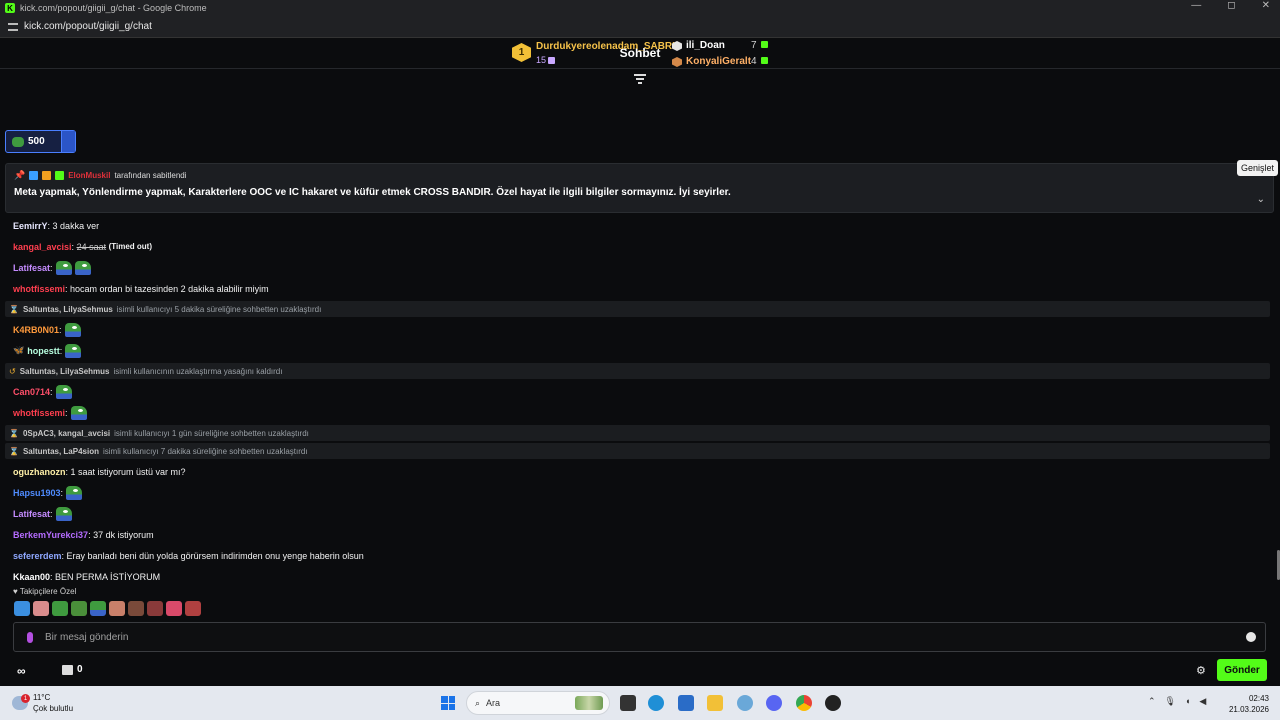 The height and width of the screenshot is (720, 1280). Describe the element at coordinates (42, 703) in the screenshot. I see `weather-widget: 1 11°C Çok bulutlu` at that location.